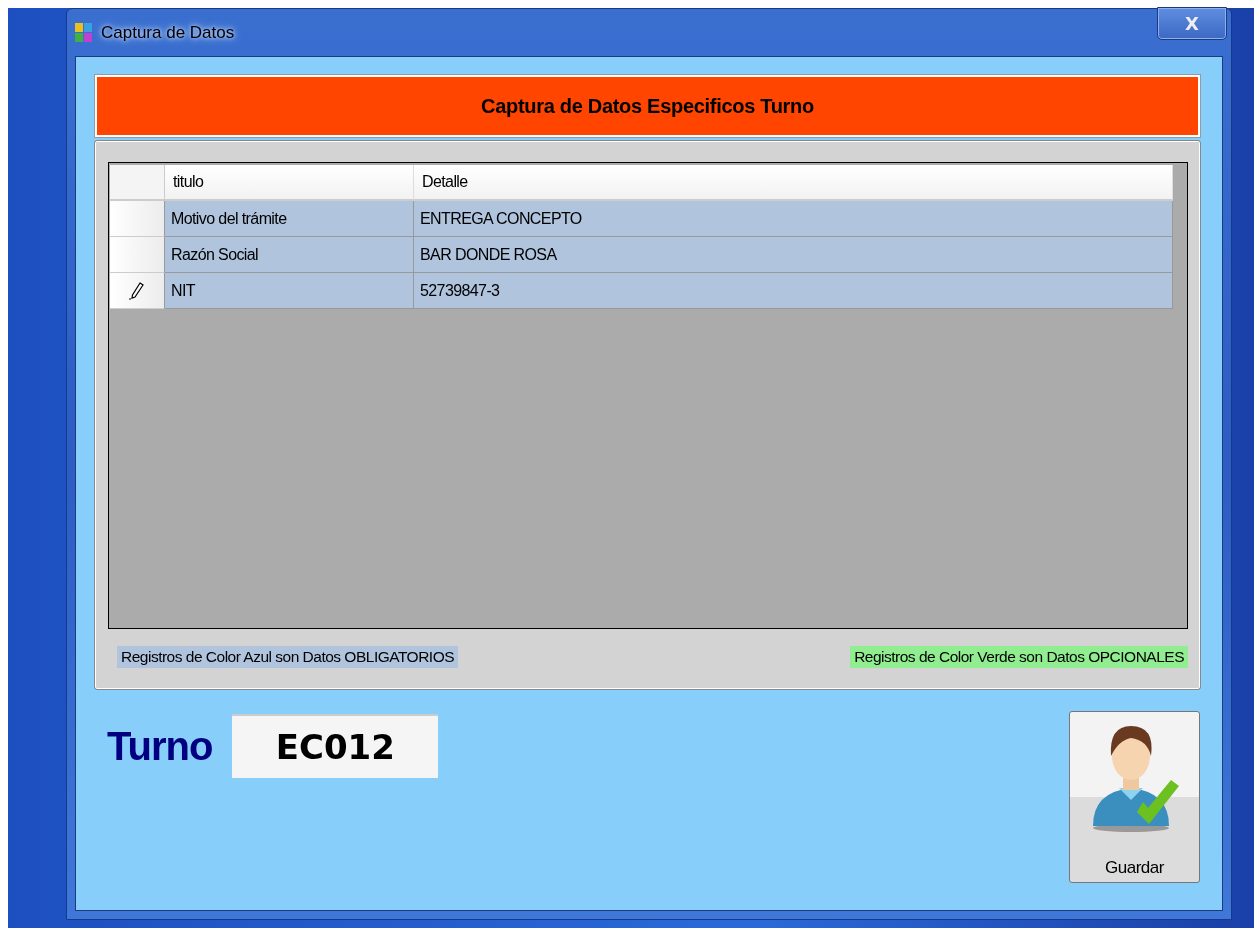  What do you see at coordinates (793, 255) in the screenshot?
I see `table-cell: BAR DONDE ROSA` at bounding box center [793, 255].